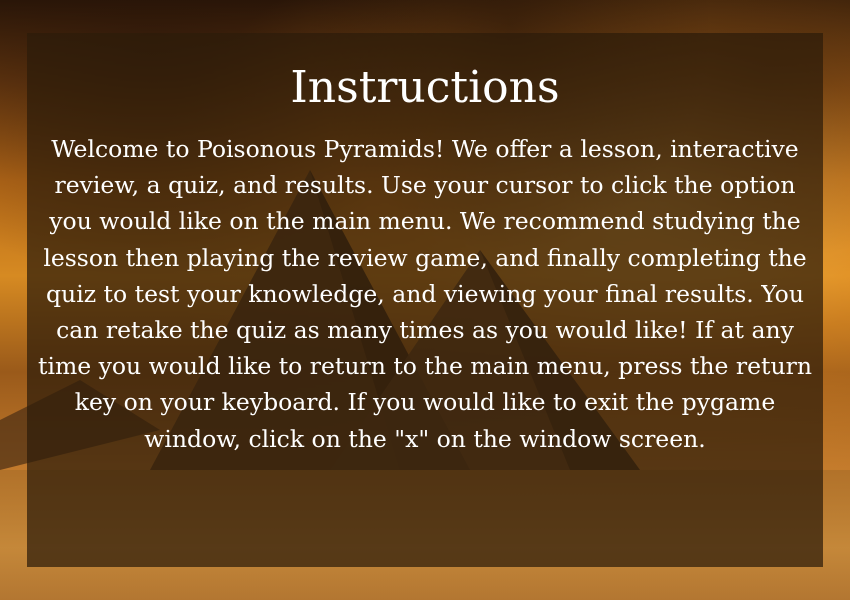  I want to click on page-title: Instructions, so click(425, 87).